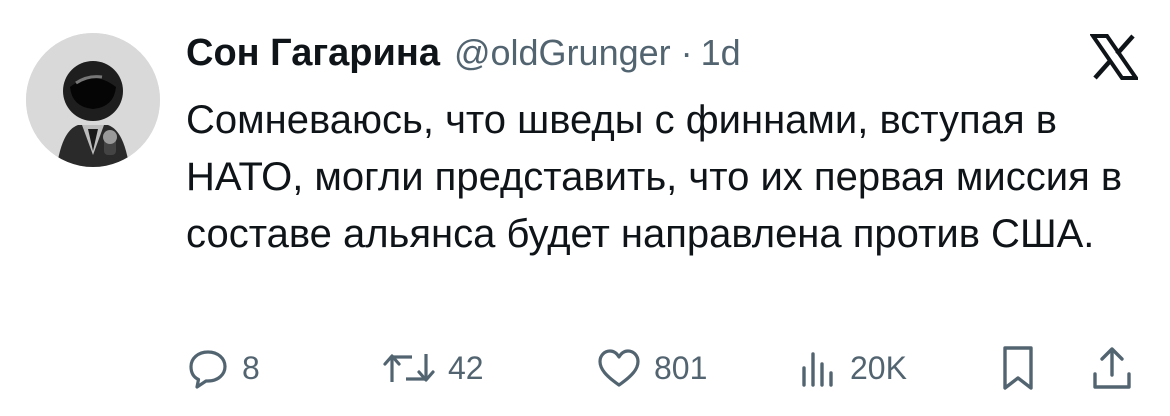 Image resolution: width=1170 pixels, height=416 pixels. Describe the element at coordinates (208, 368) in the screenshot. I see `reply-icon` at that location.